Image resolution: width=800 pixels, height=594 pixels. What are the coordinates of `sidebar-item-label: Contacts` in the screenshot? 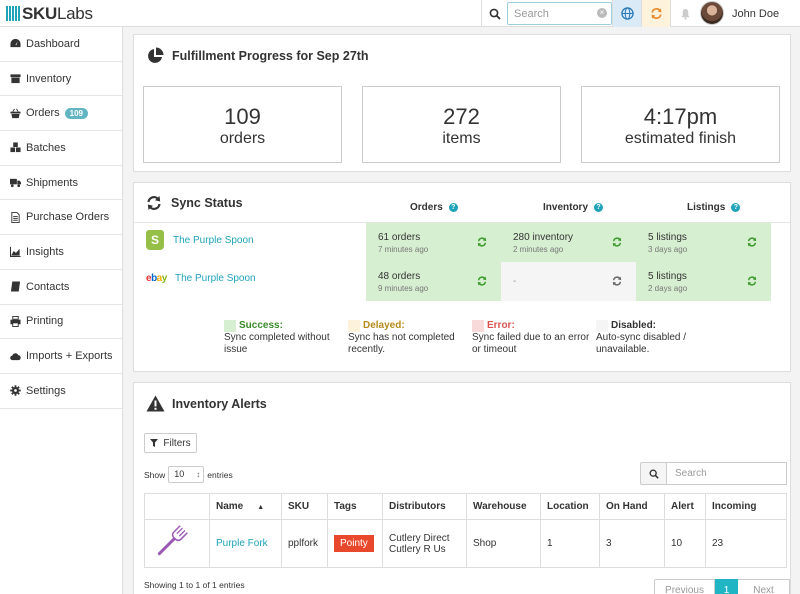 It's located at (48, 286).